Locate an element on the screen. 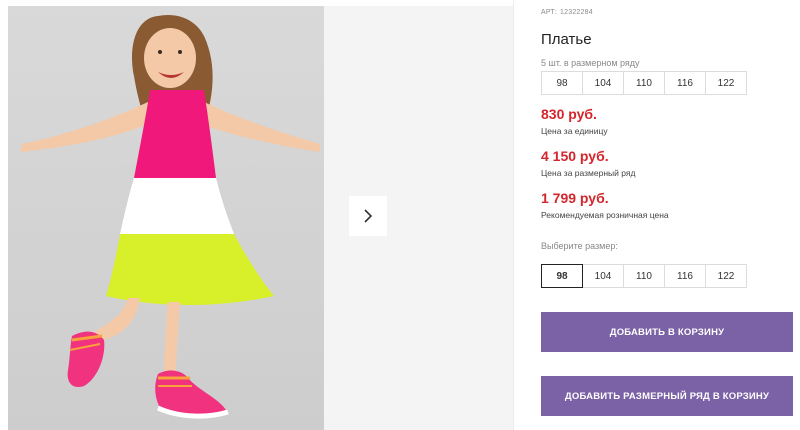 The height and width of the screenshot is (430, 800). size-row-item: 104 is located at coordinates (603, 83).